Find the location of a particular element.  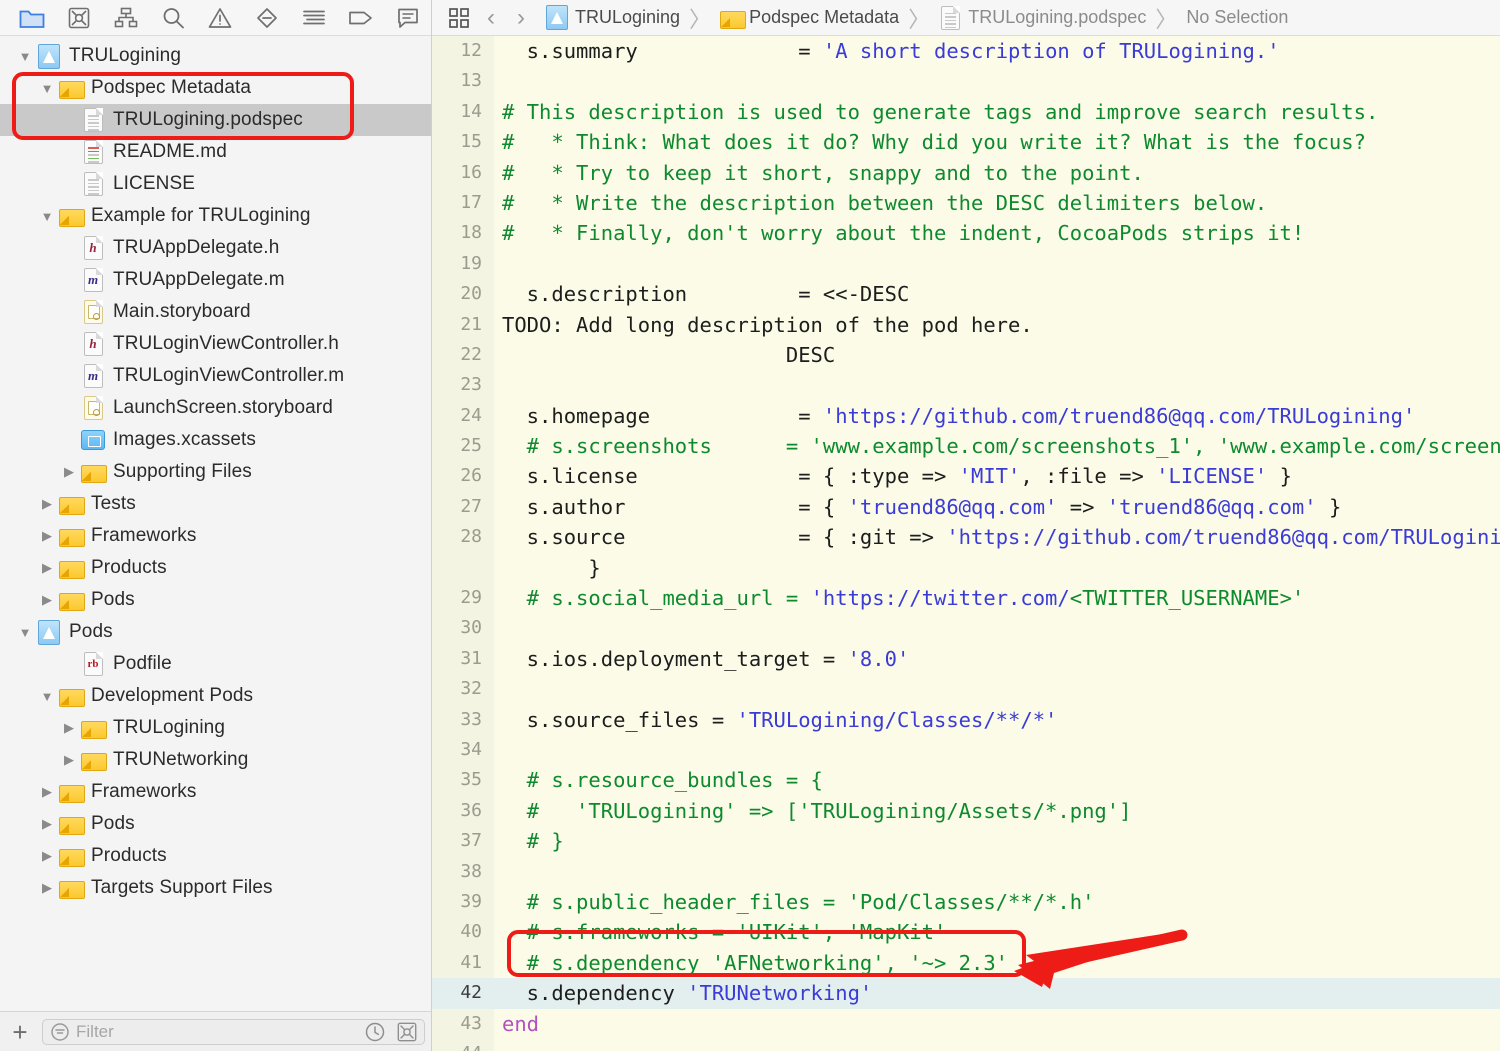

tree-item: ▶ Supporting Files is located at coordinates (215, 472).